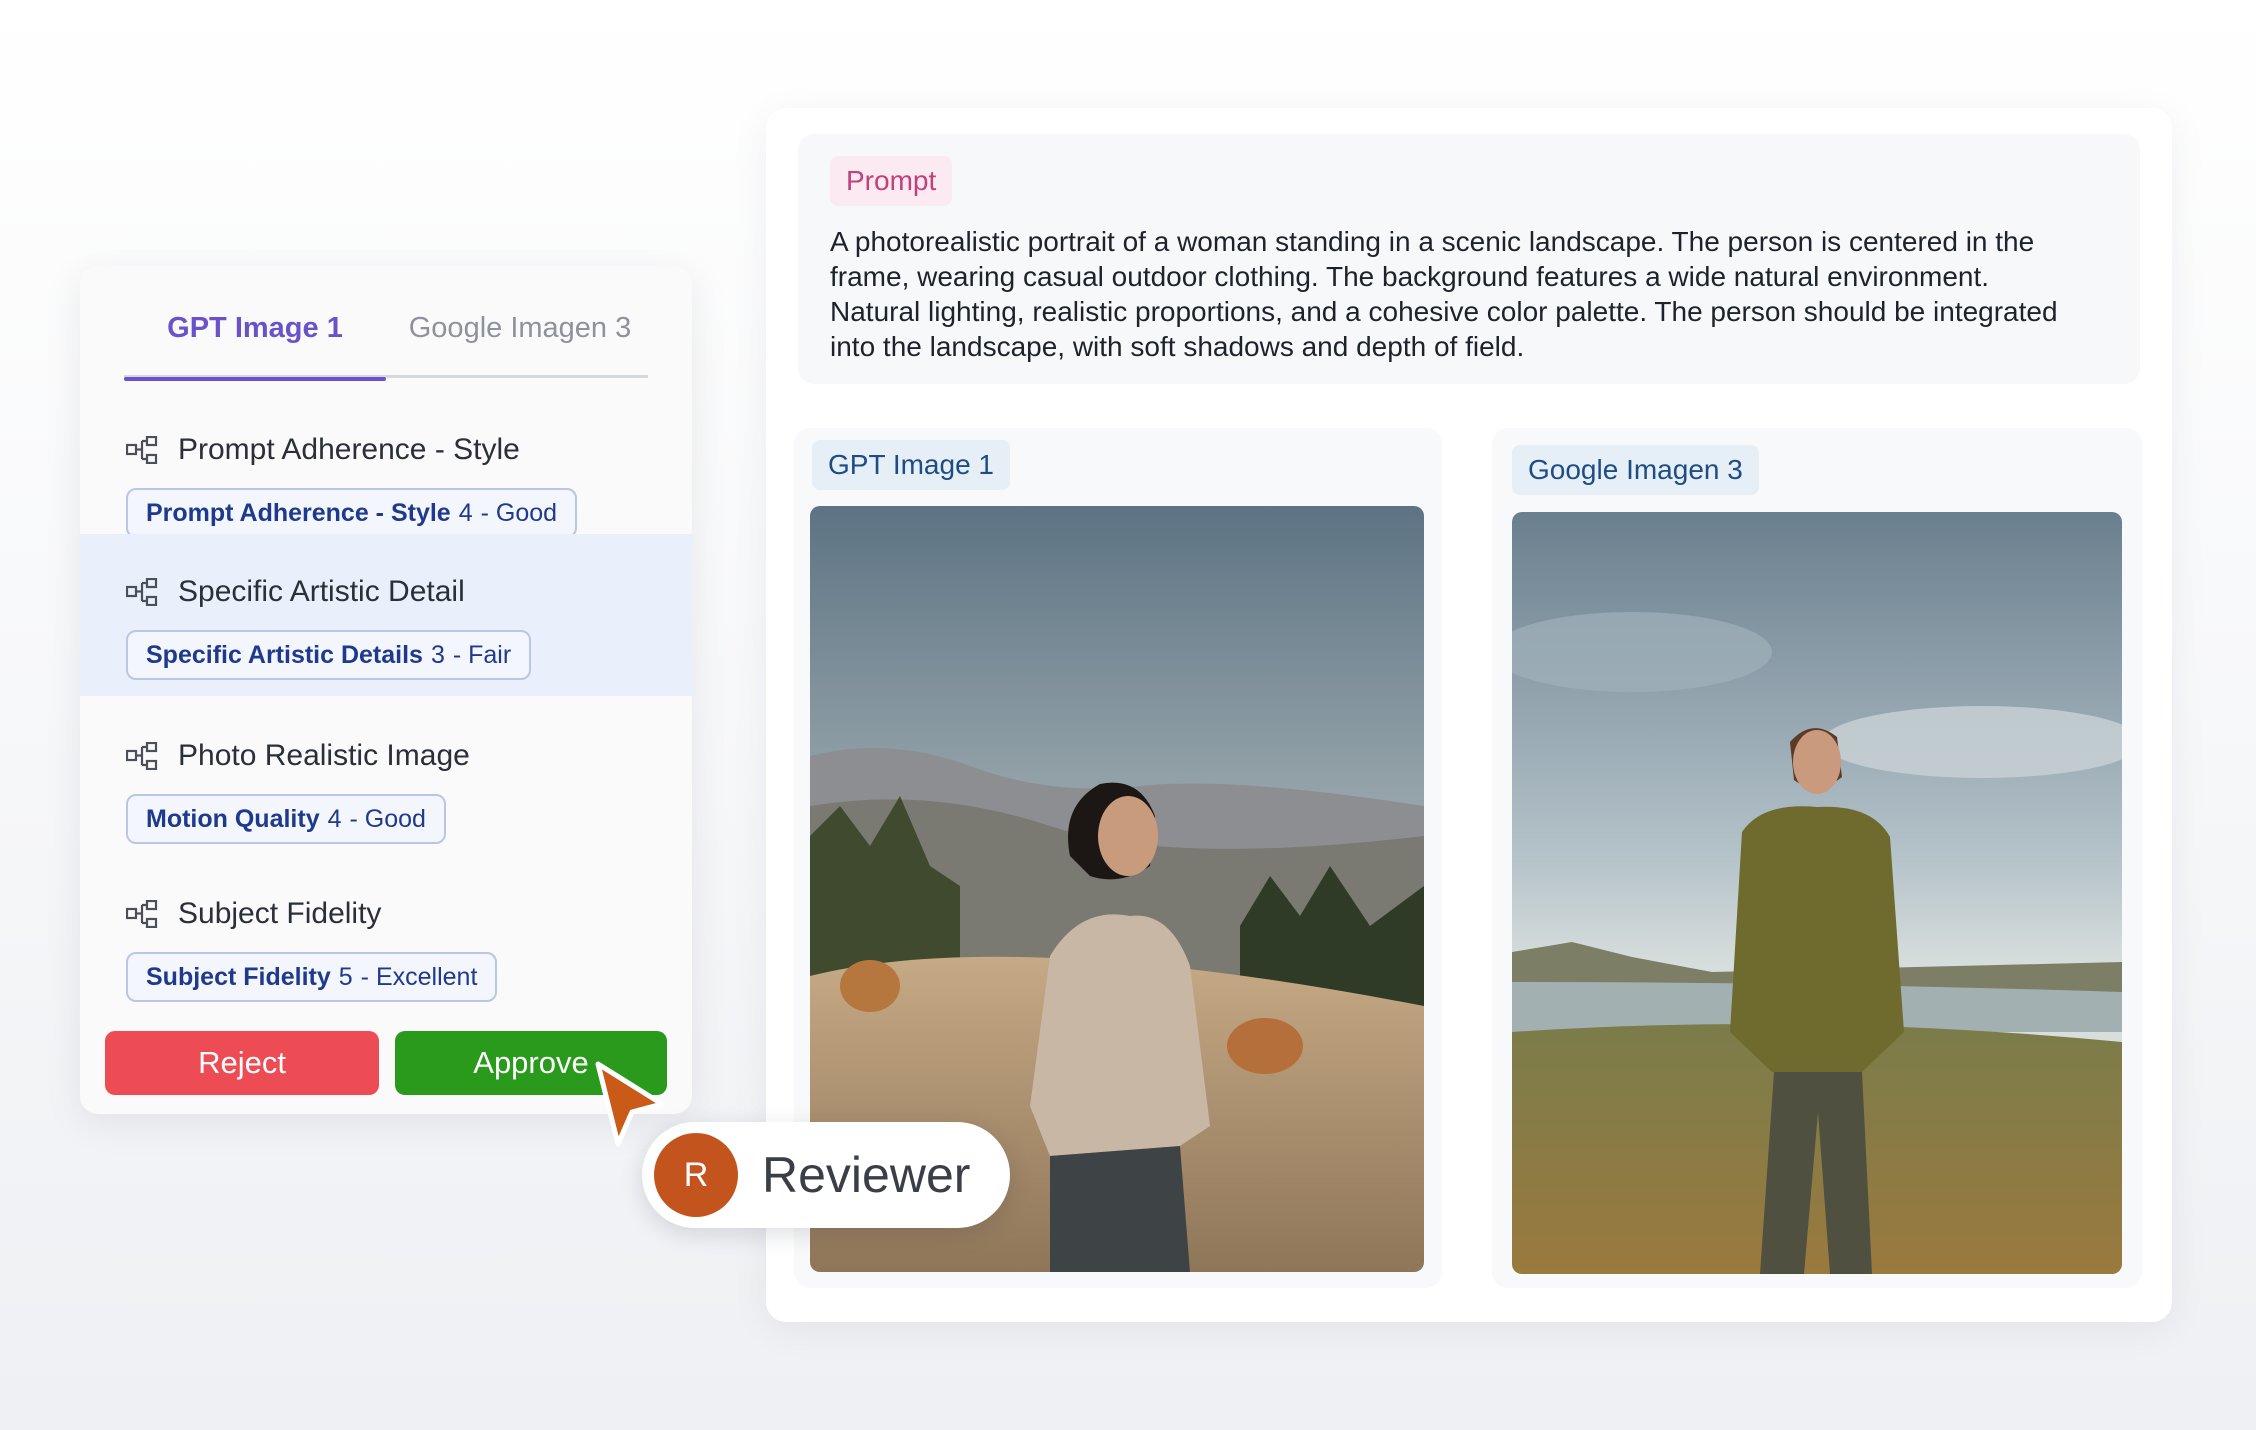  Describe the element at coordinates (696, 1175) in the screenshot. I see `avatar: R` at that location.